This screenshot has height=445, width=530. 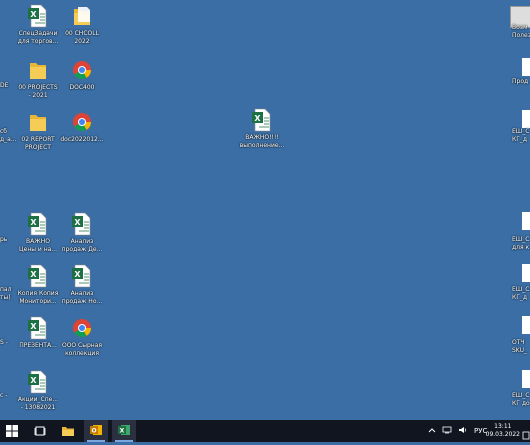 I want to click on desktop-icon: 00 CHCOLL 2022, so click(x=82, y=25).